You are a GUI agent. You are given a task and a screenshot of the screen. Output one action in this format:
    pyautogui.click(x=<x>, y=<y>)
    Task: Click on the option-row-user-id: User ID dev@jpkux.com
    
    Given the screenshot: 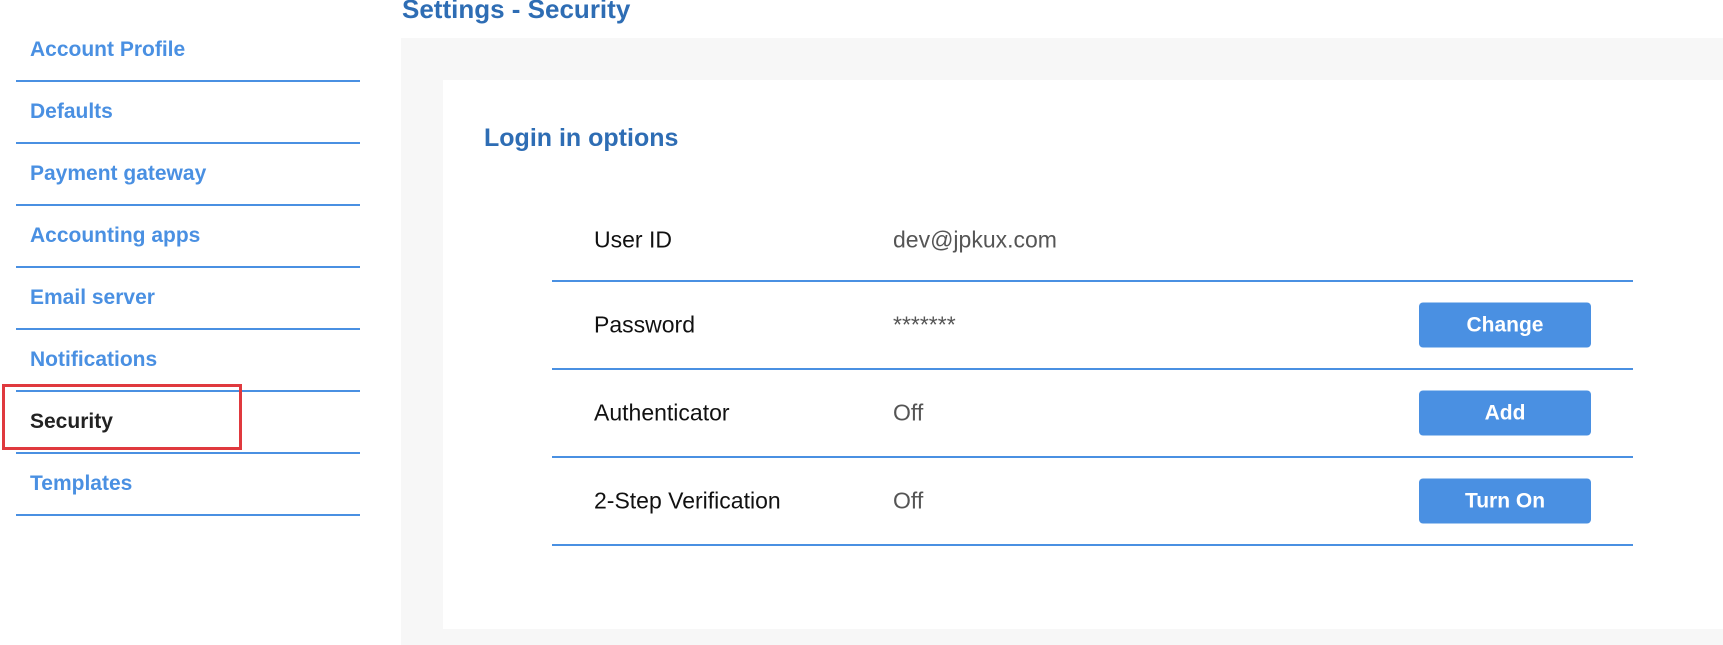 What is the action you would take?
    pyautogui.click(x=1092, y=240)
    